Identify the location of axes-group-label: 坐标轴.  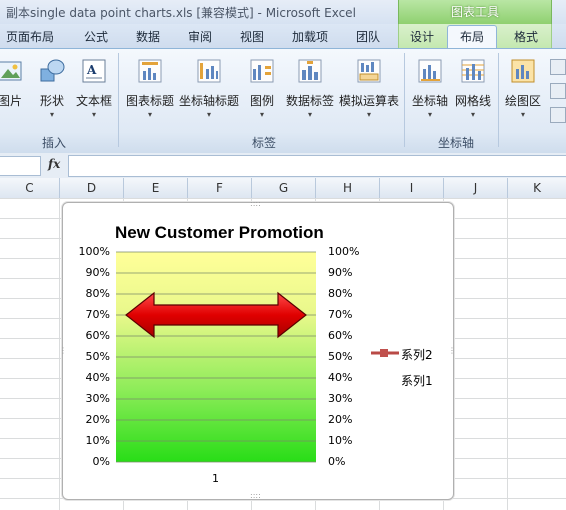
(455, 143).